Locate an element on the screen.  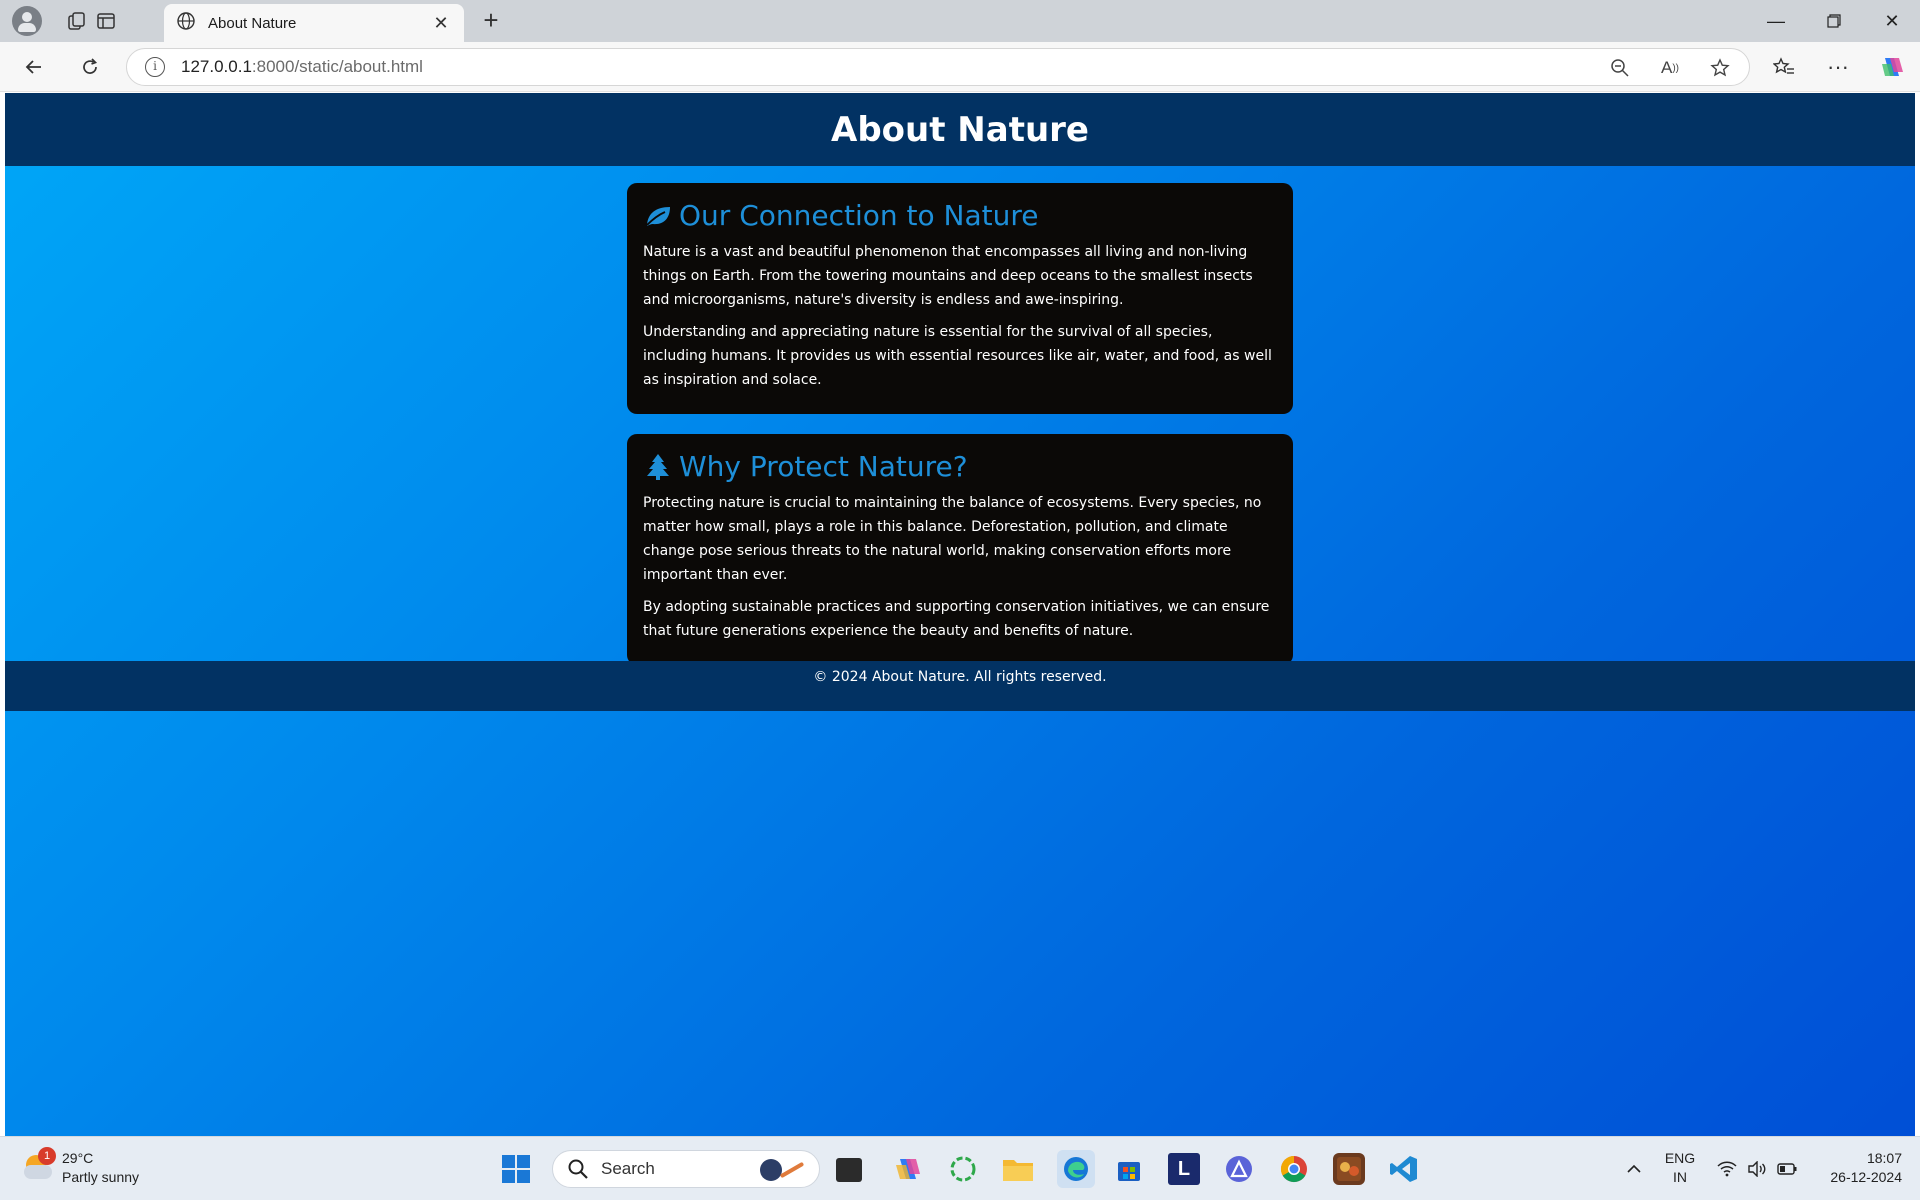
refresh-app-icon is located at coordinates (963, 1169).